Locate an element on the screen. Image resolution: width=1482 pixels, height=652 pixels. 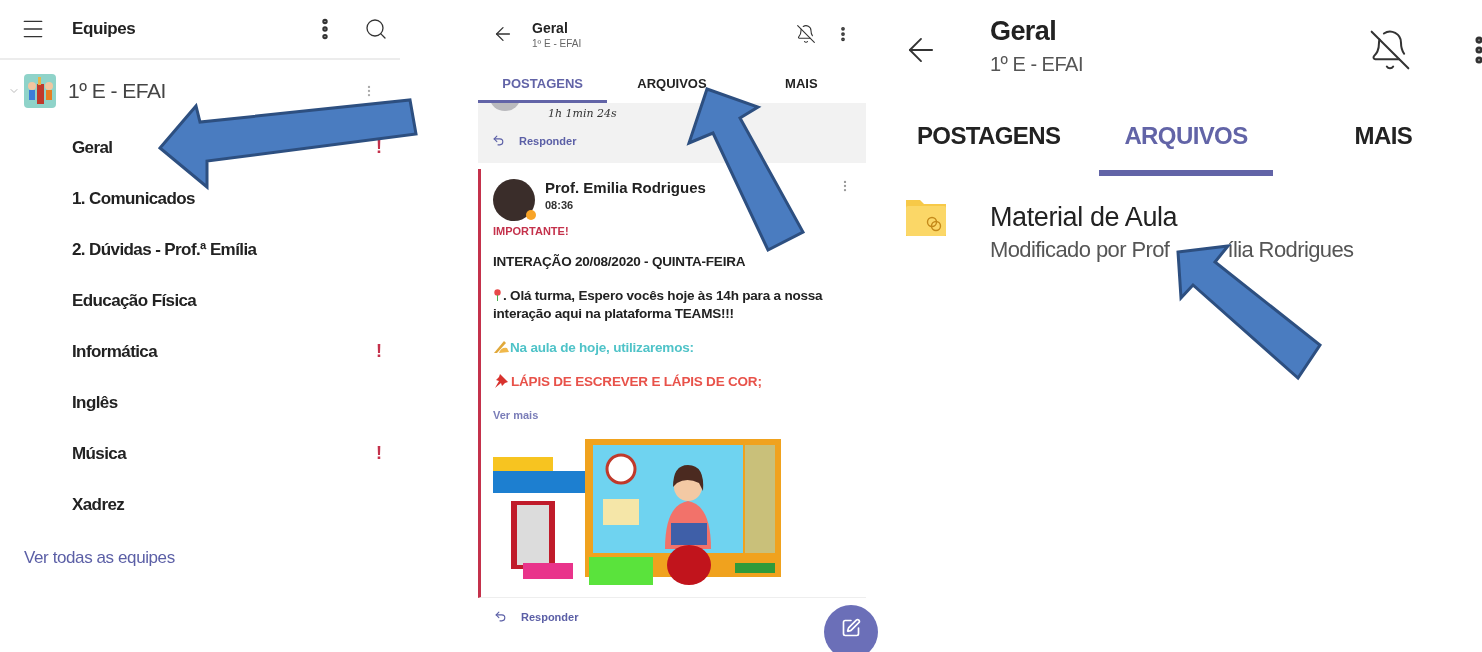
page-title: Equipes is located at coordinates (104, 29).